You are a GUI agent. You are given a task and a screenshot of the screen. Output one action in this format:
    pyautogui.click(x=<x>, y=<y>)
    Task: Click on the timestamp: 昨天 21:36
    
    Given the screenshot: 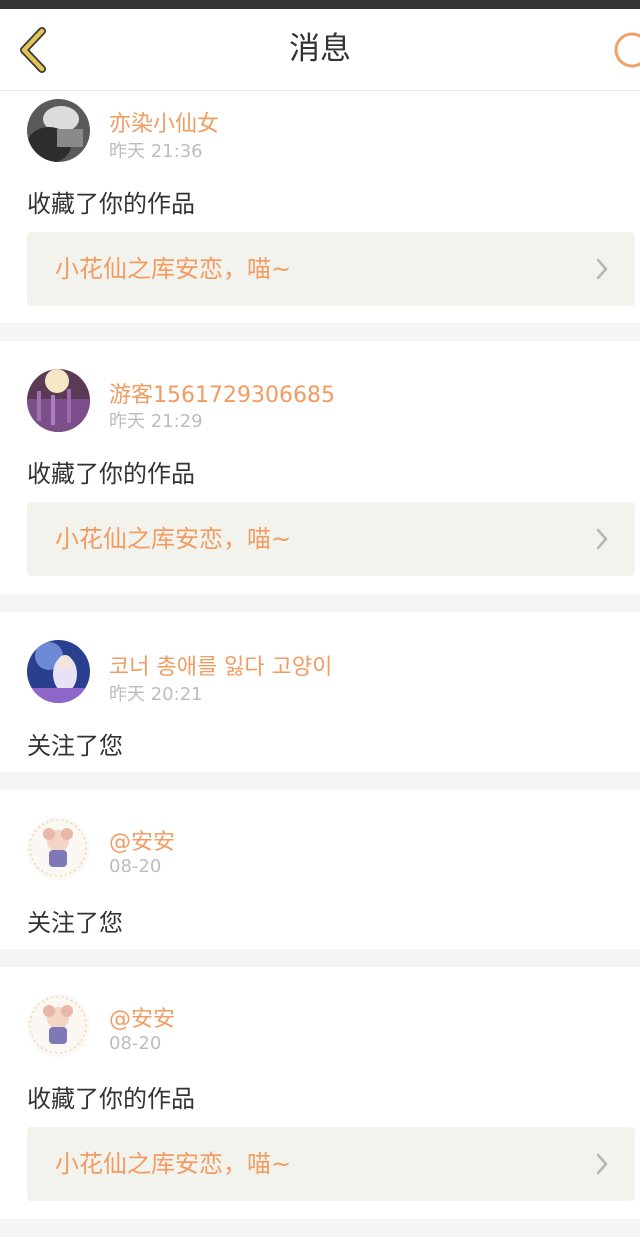 What is the action you would take?
    pyautogui.click(x=156, y=151)
    